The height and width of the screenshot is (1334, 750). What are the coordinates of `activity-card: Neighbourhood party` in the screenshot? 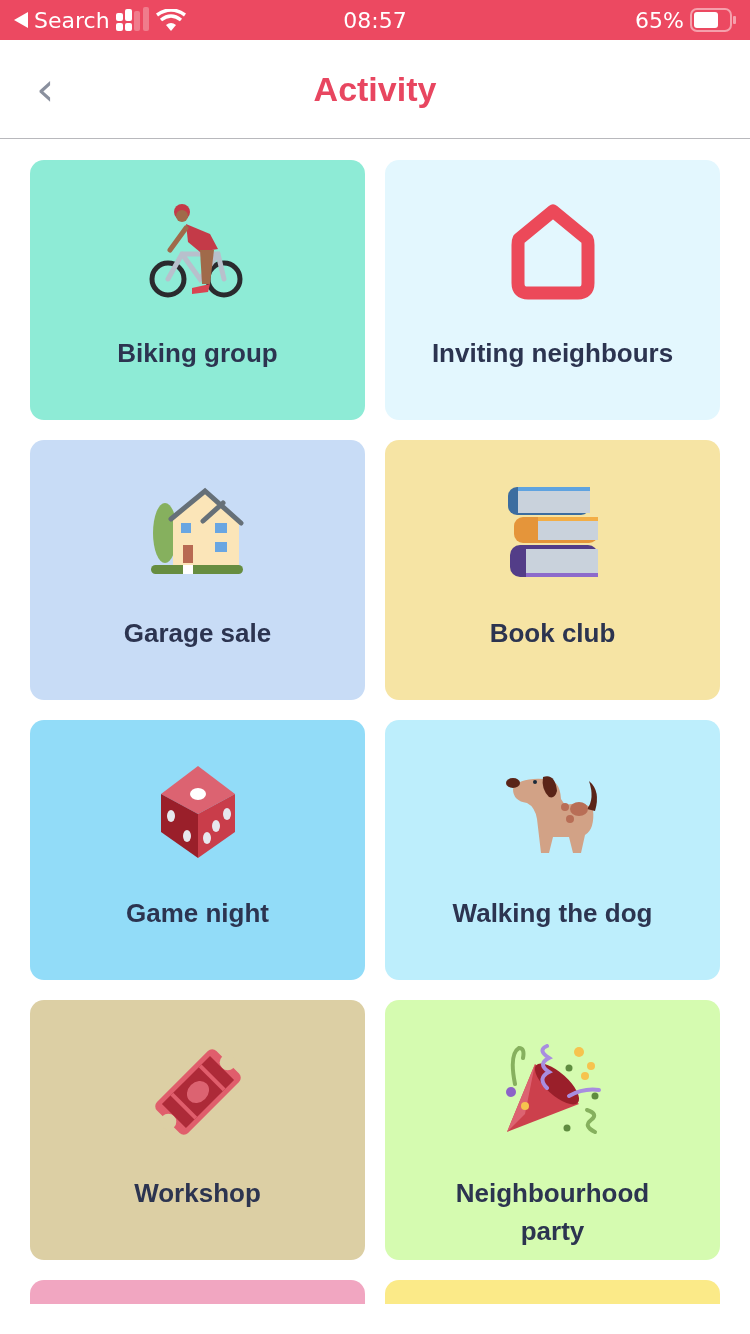 It's located at (552, 1130).